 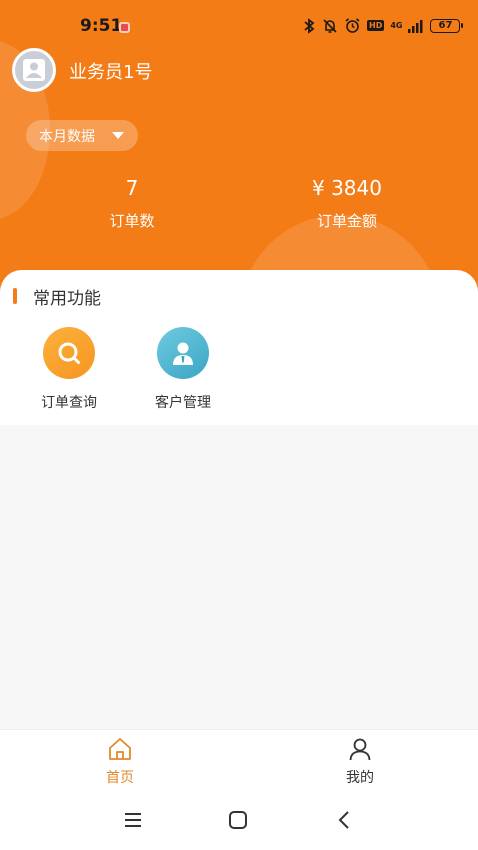 I want to click on username: 业务员1号, so click(x=111, y=72).